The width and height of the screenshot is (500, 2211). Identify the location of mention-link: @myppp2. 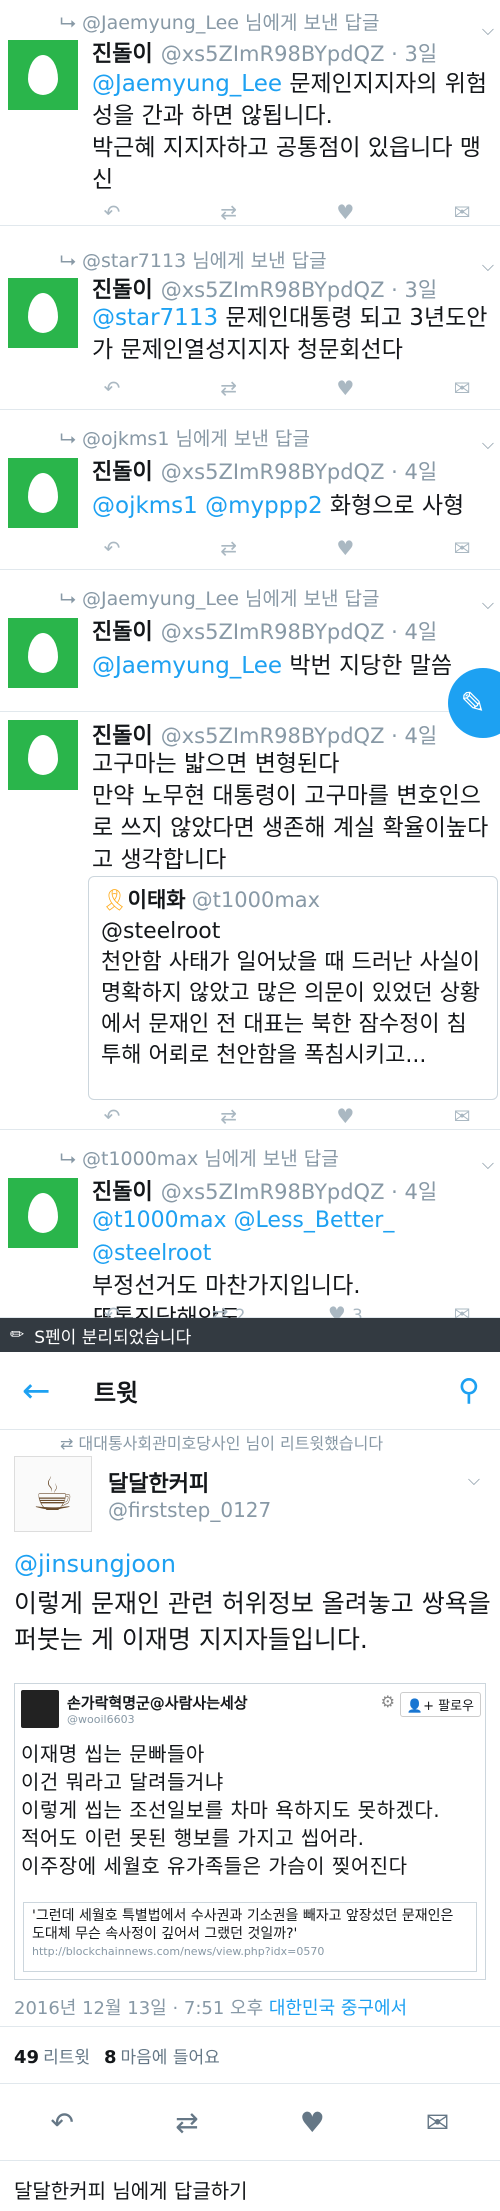
(263, 506).